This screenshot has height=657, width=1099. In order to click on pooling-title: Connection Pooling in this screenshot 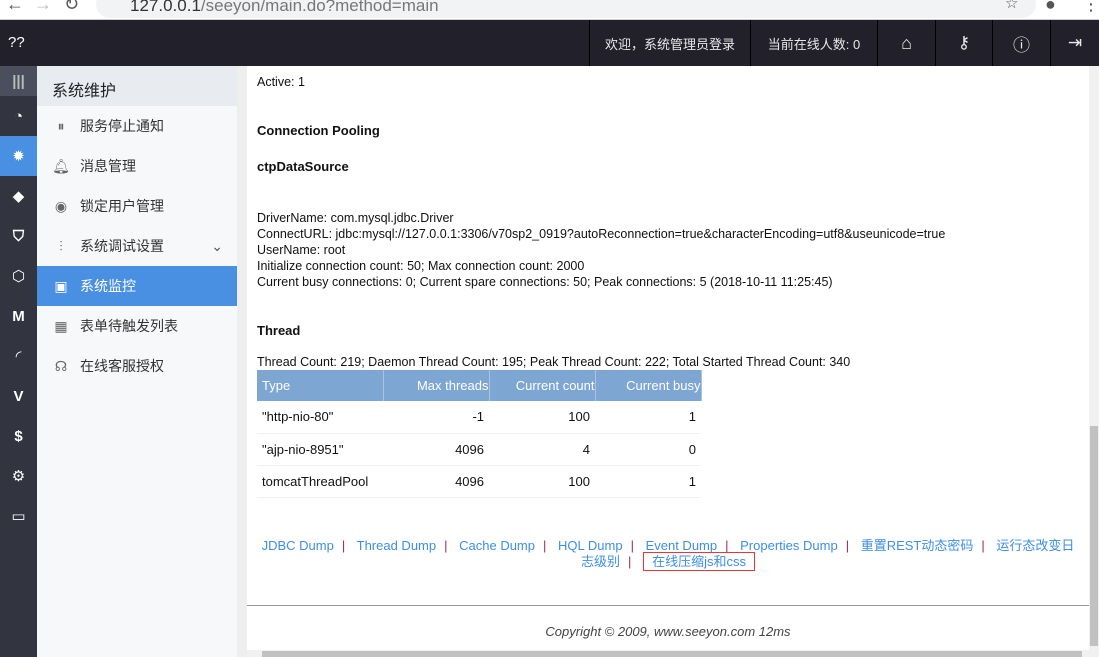, I will do `click(318, 130)`.